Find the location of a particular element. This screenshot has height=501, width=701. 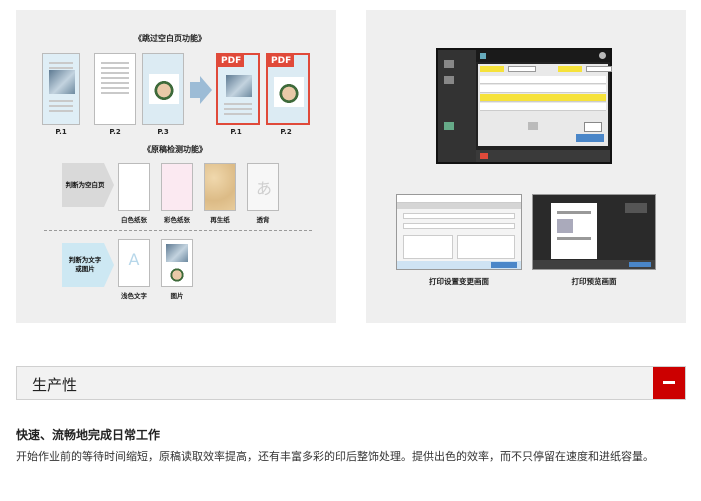

section-heading: 快速、流畅地完成日常工作 is located at coordinates (88, 435).